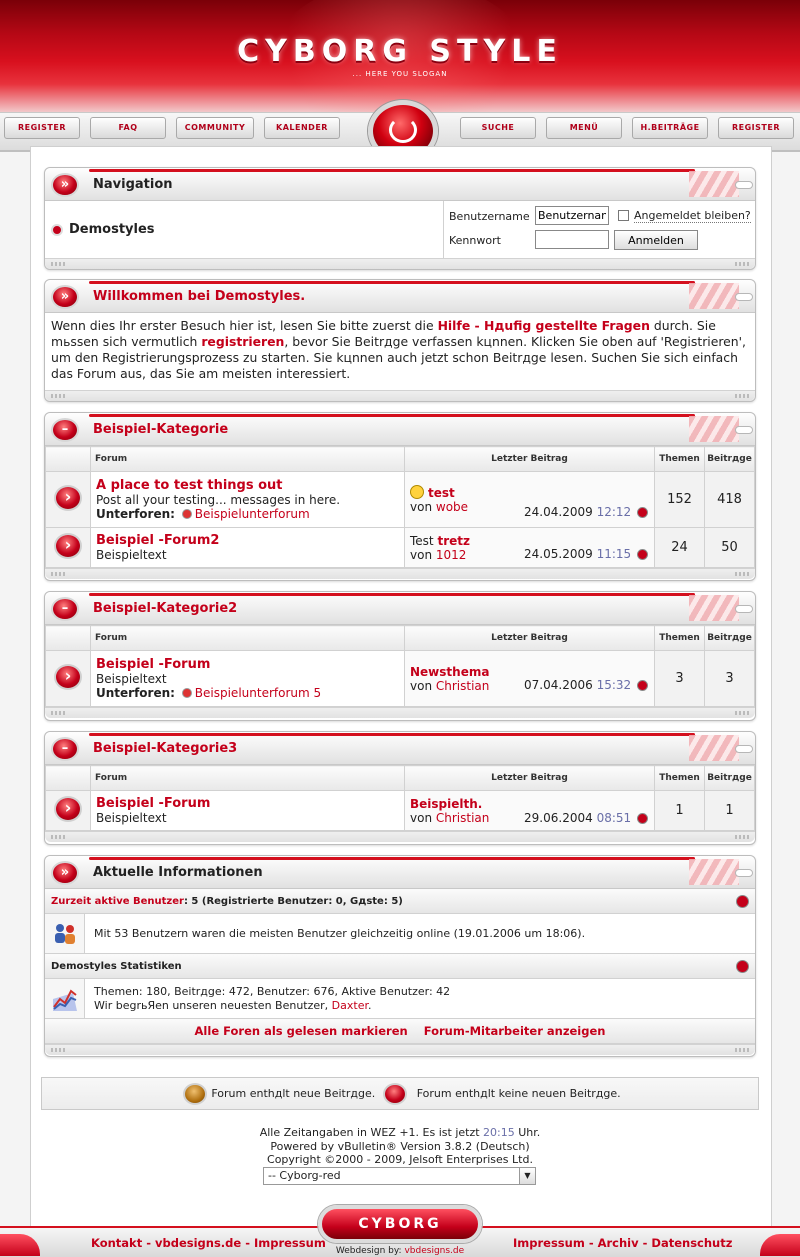  I want to click on active-users-link: Zurzeit aktive Benutzer, so click(117, 901).